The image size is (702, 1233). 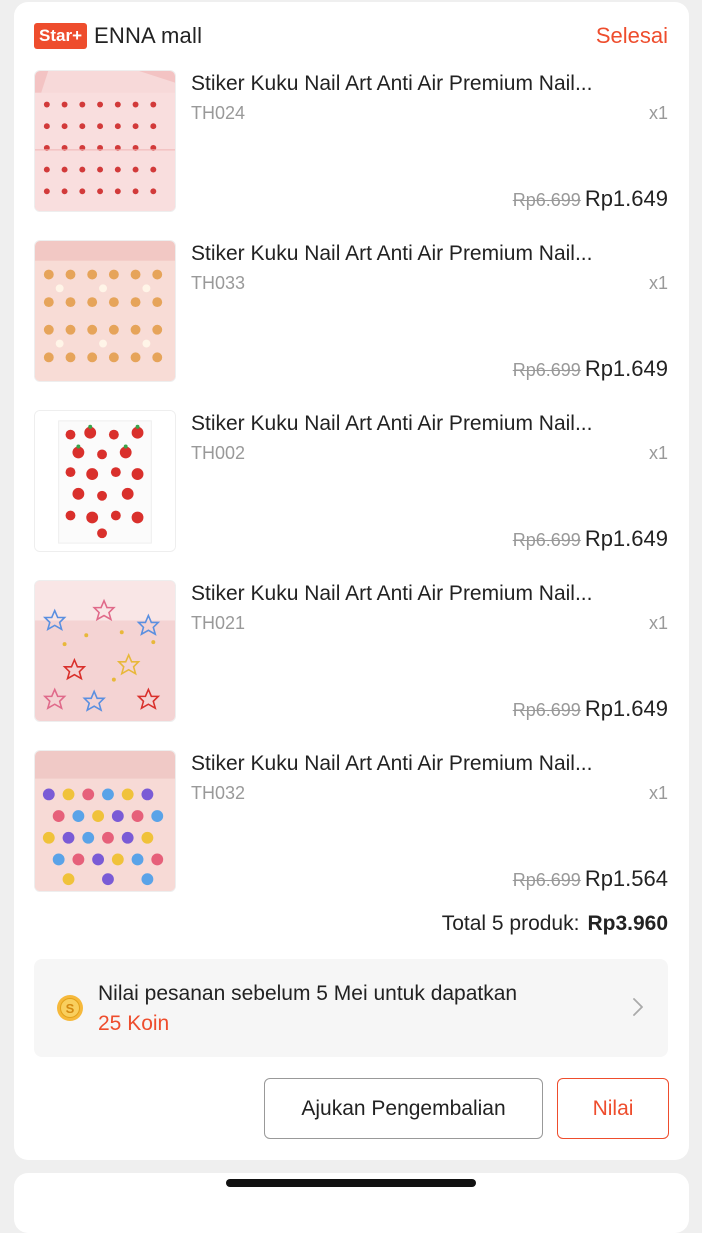 What do you see at coordinates (626, 878) in the screenshot?
I see `sale-price: Rp1.564` at bounding box center [626, 878].